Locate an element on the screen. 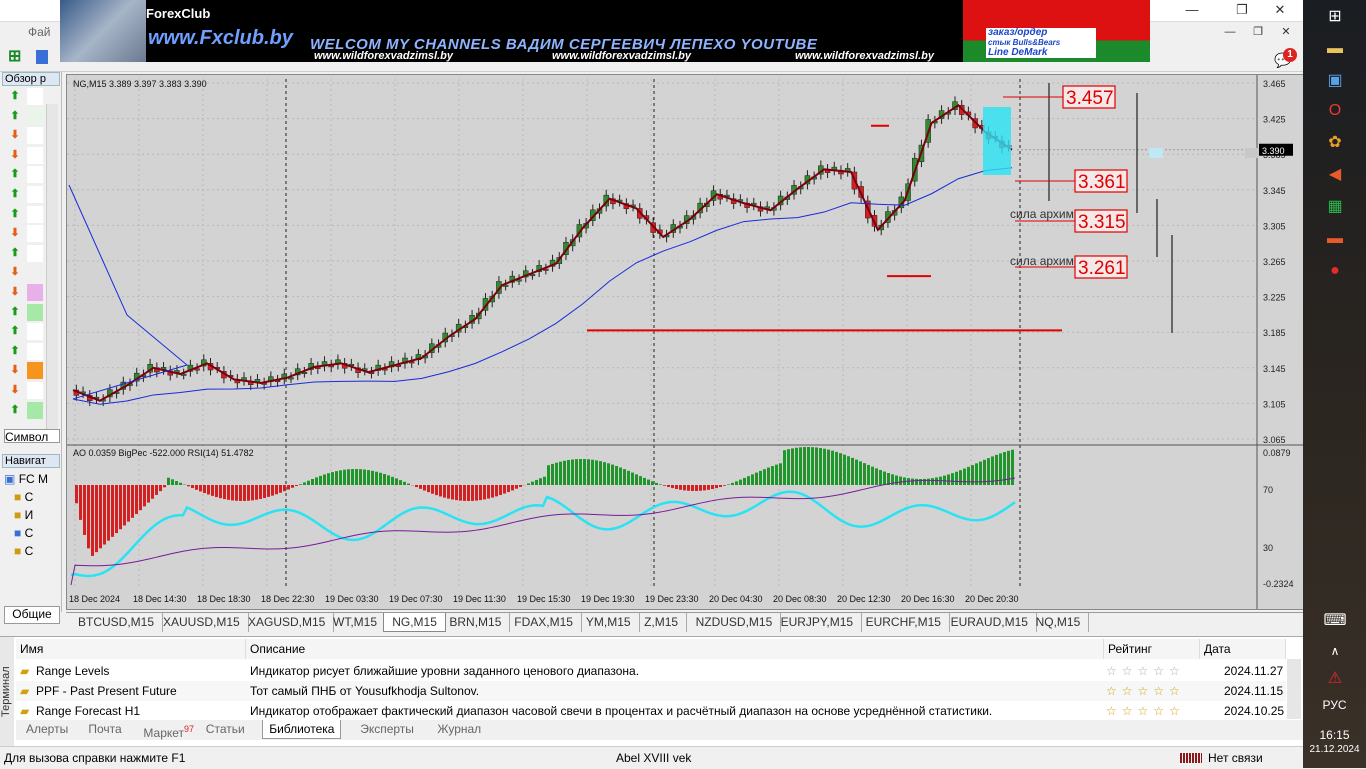 This screenshot has width=1366, height=769. toolbar-icon is located at coordinates (42, 57).